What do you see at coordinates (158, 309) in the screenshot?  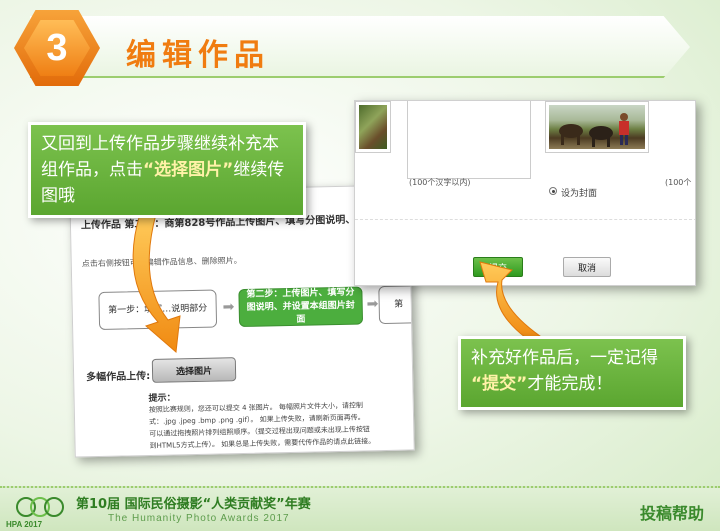 I see `flow-step-1: 第一步：填写…说明部分` at bounding box center [158, 309].